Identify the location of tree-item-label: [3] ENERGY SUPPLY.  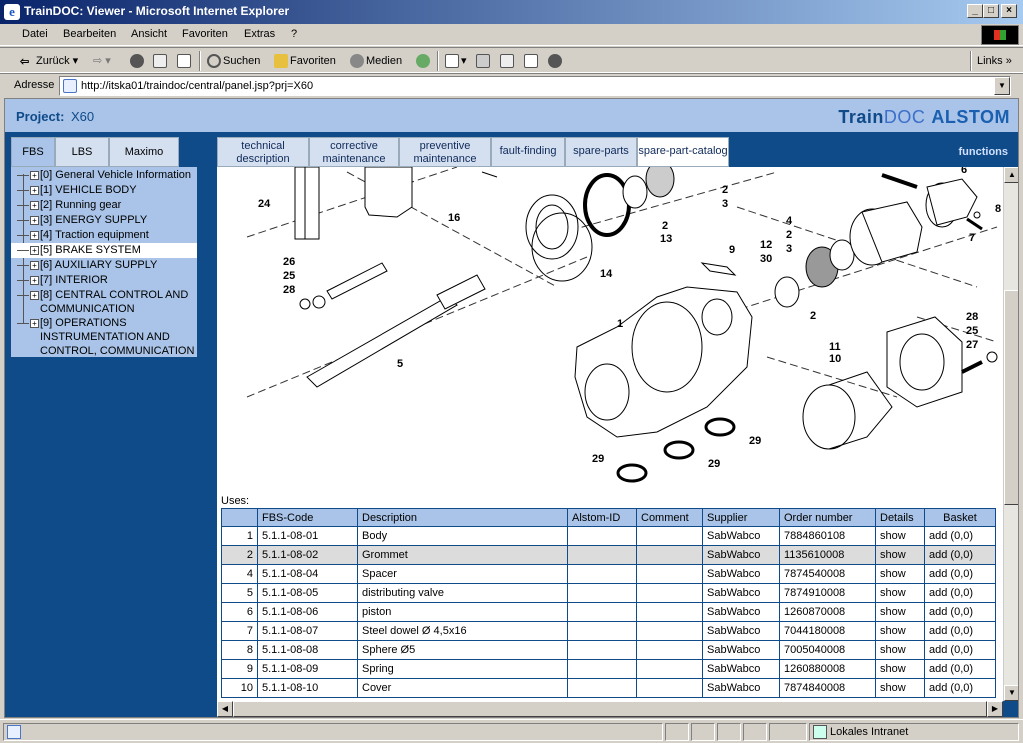
(94, 220).